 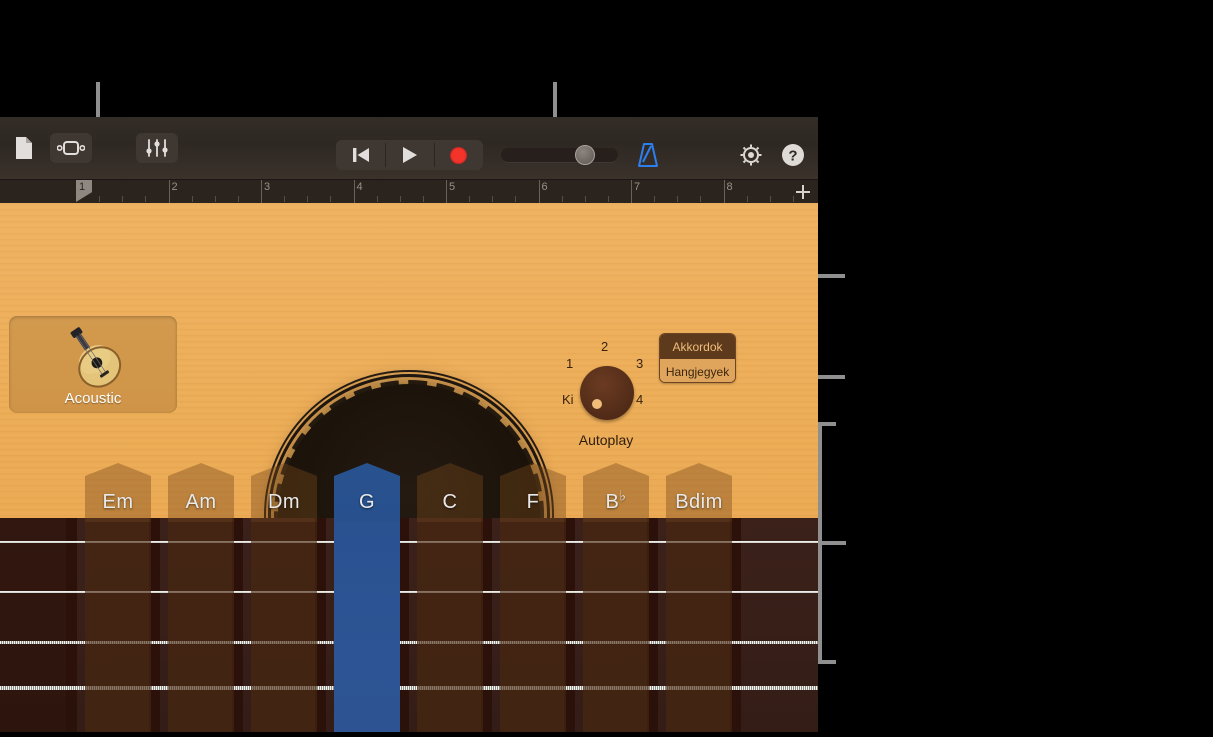 What do you see at coordinates (359, 187) in the screenshot?
I see `ruler-bar-number: 4` at bounding box center [359, 187].